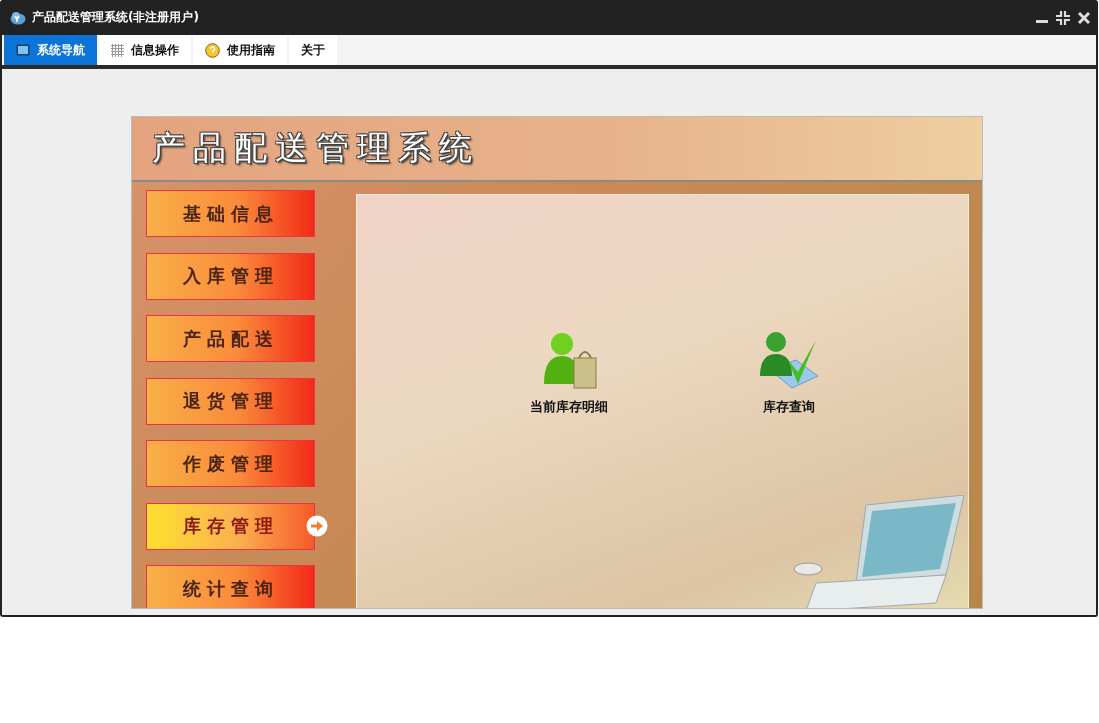 This screenshot has width=1099, height=723. I want to click on window-title: 产品配送管理系统(非注册用户), so click(115, 17).